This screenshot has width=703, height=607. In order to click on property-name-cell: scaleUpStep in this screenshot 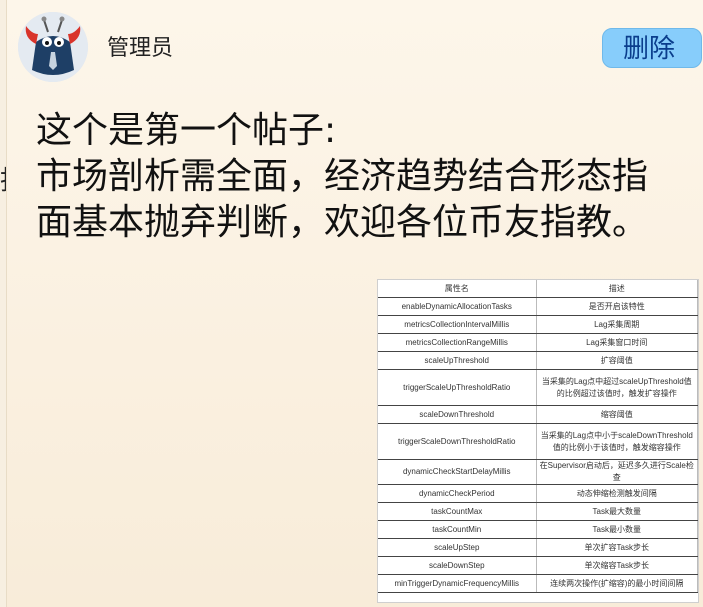, I will do `click(457, 547)`.